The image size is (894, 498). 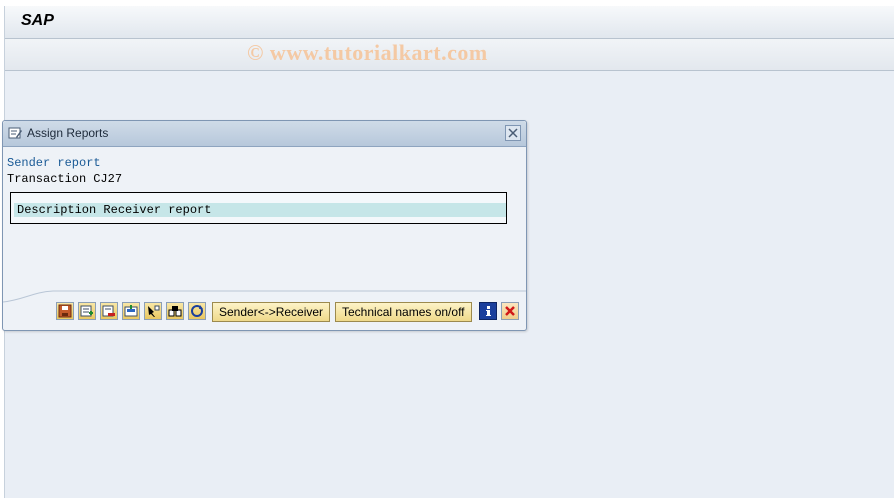 I want to click on new-entry-icon, so click(x=87, y=311).